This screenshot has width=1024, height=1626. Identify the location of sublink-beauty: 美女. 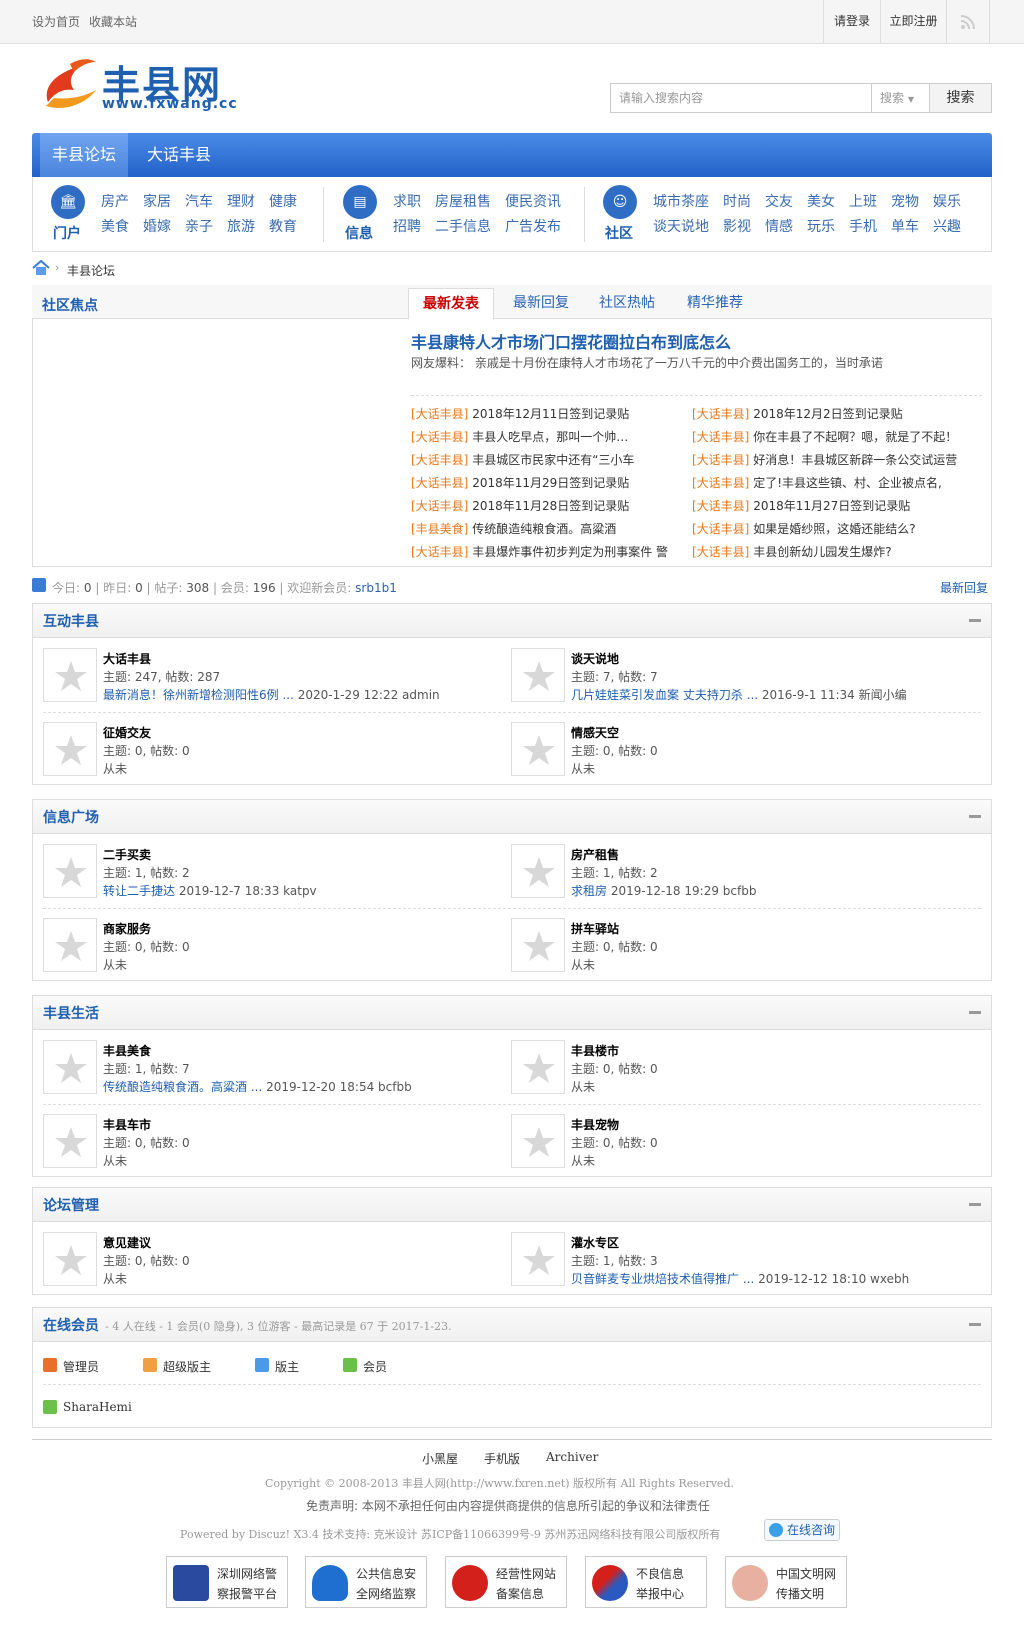
(821, 201).